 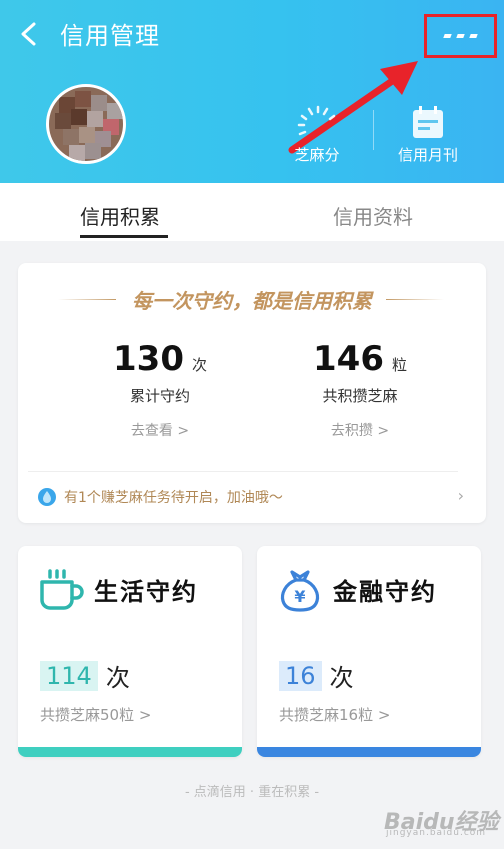 I want to click on stat-unit: 粒, so click(x=399, y=365).